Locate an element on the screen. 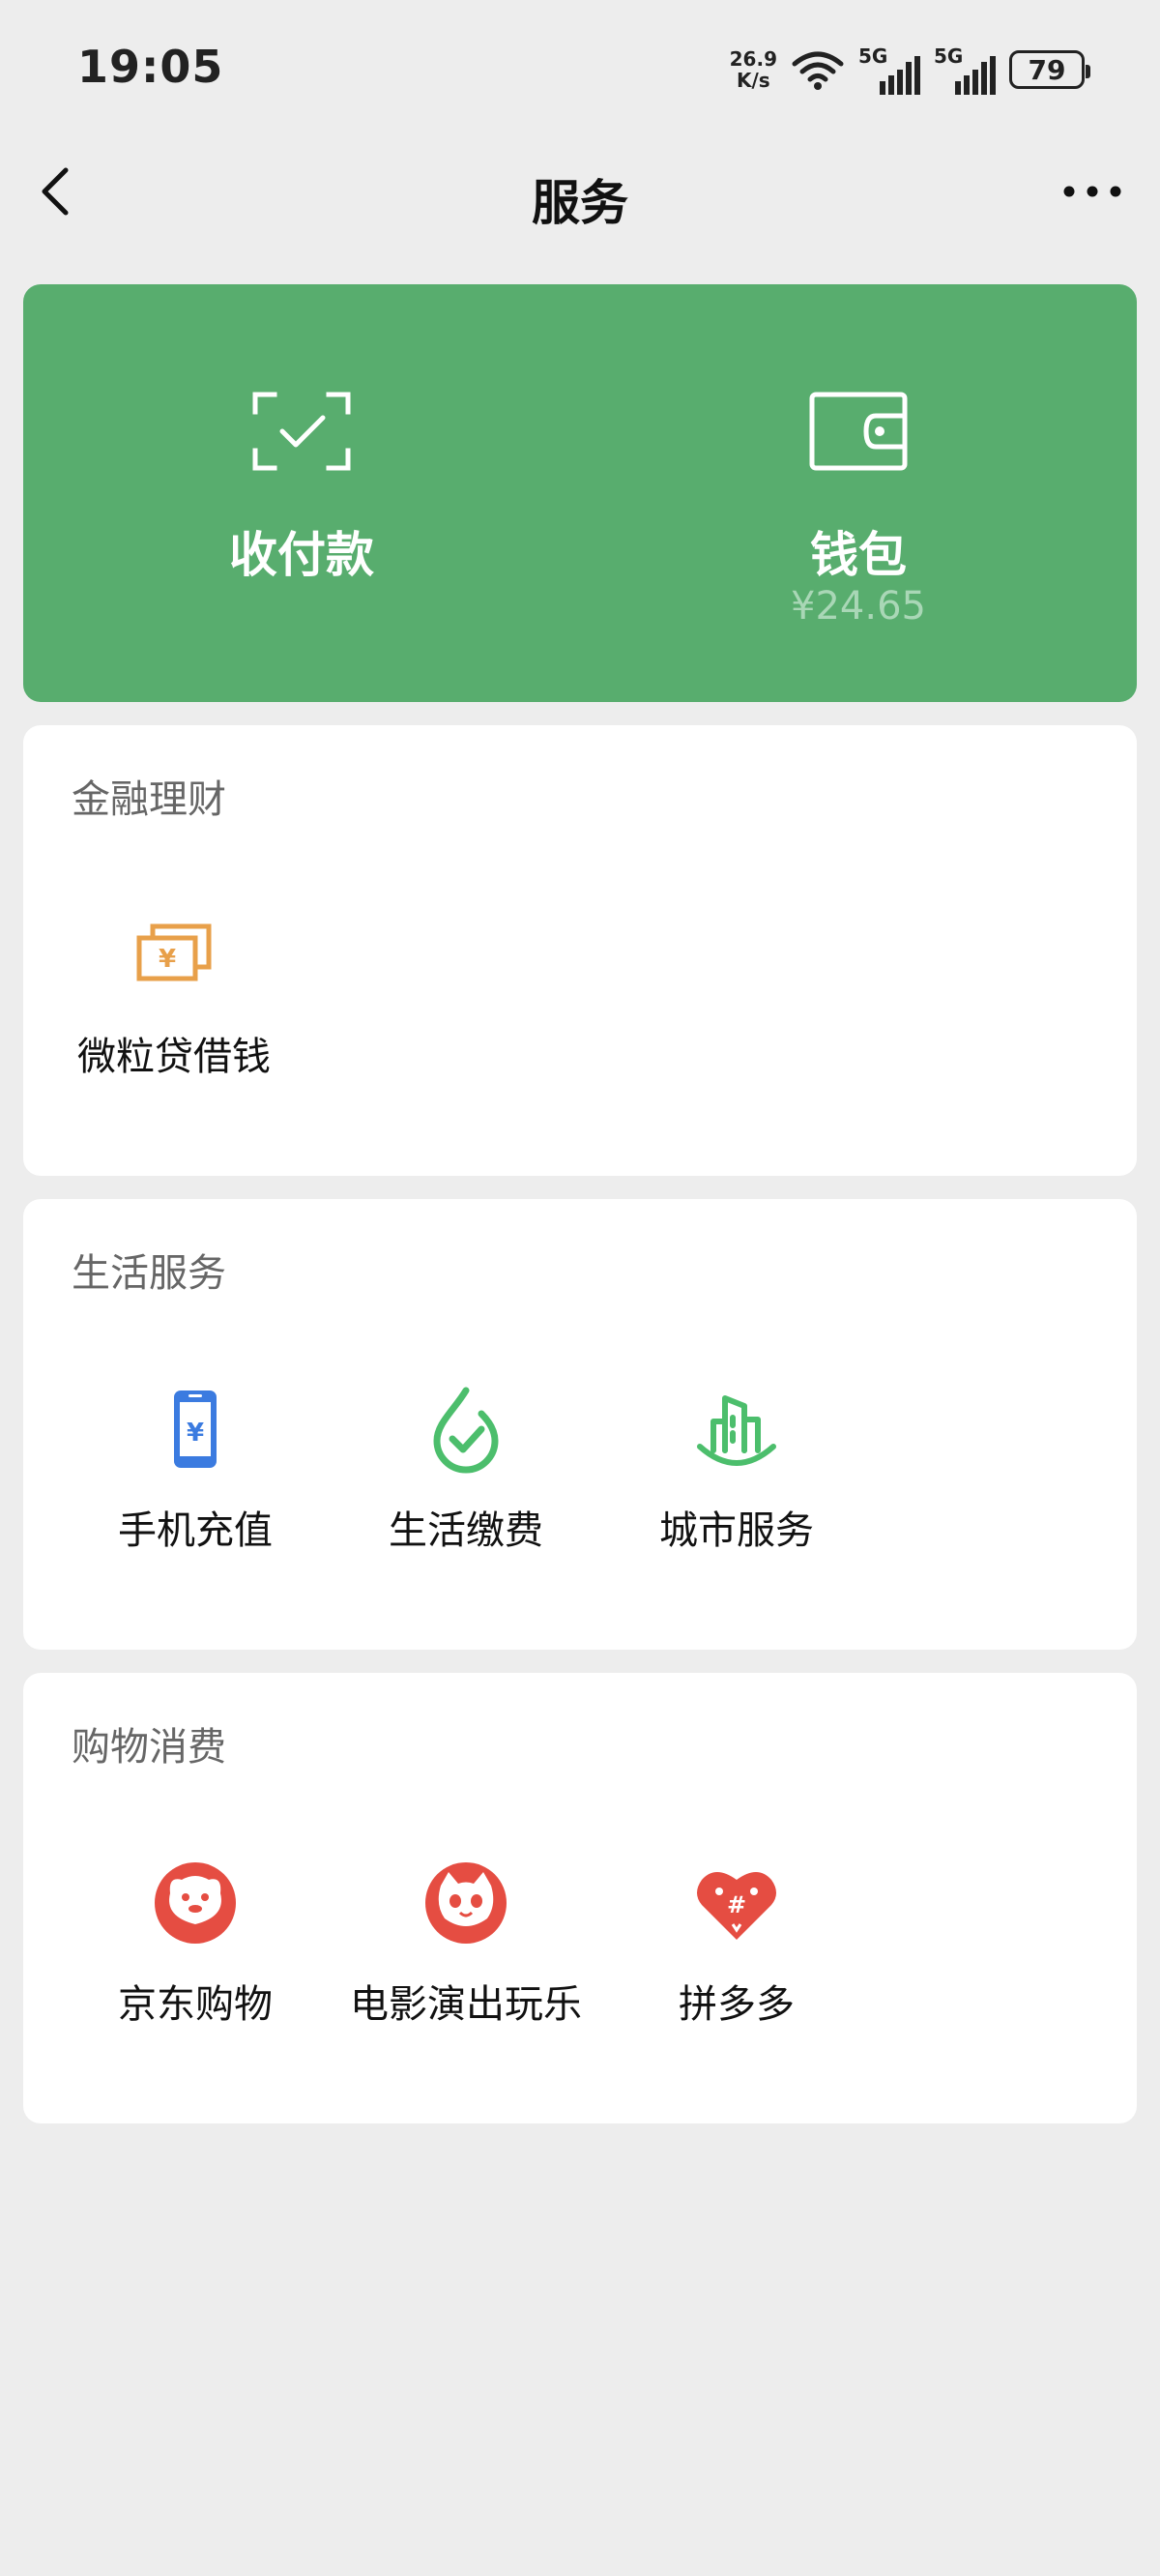  nav-bar: 服务 is located at coordinates (580, 193).